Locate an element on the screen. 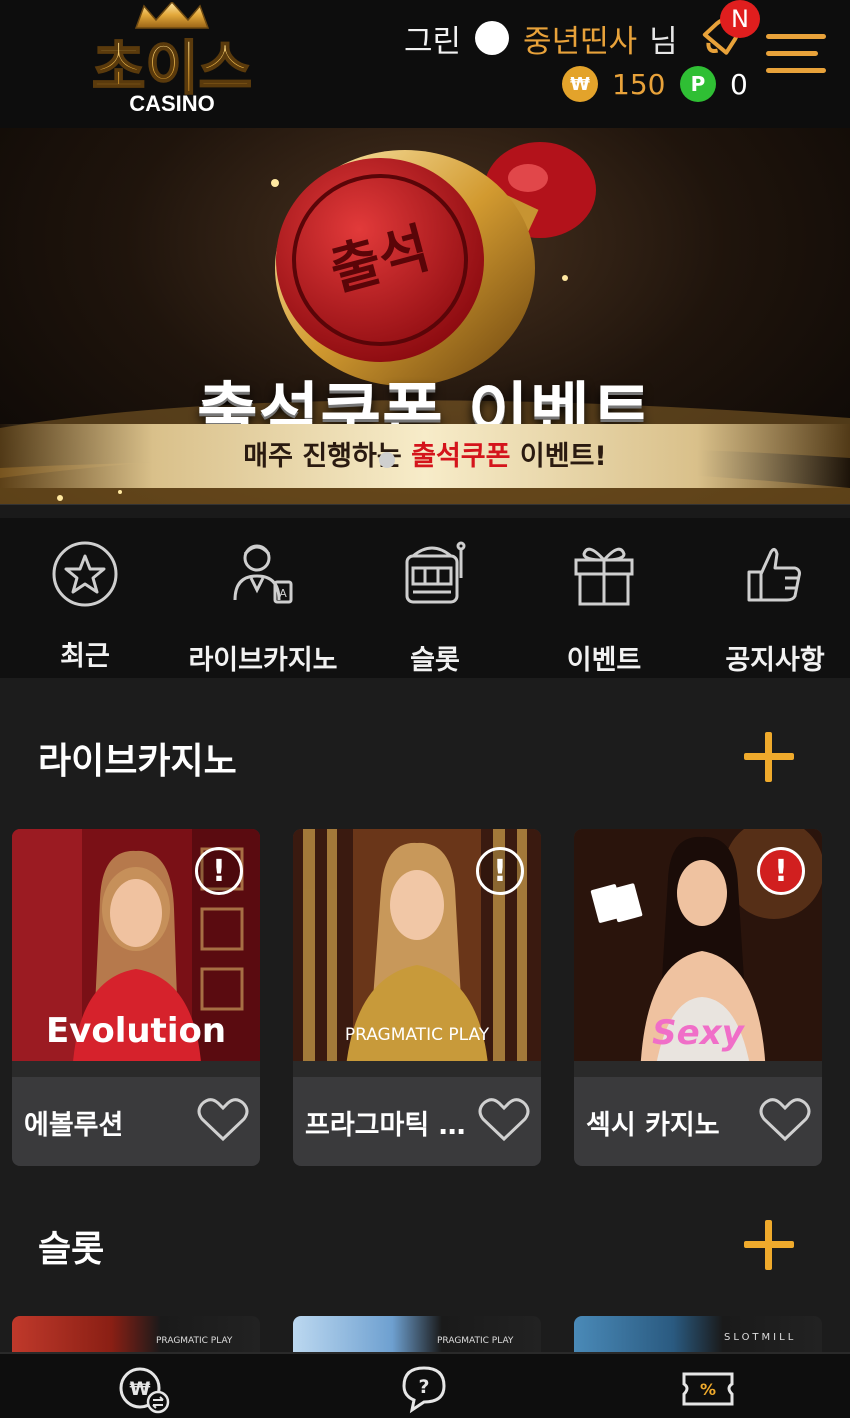 The image size is (850, 1418). category-live-casino: A 라이브카지노 is located at coordinates (263, 598).